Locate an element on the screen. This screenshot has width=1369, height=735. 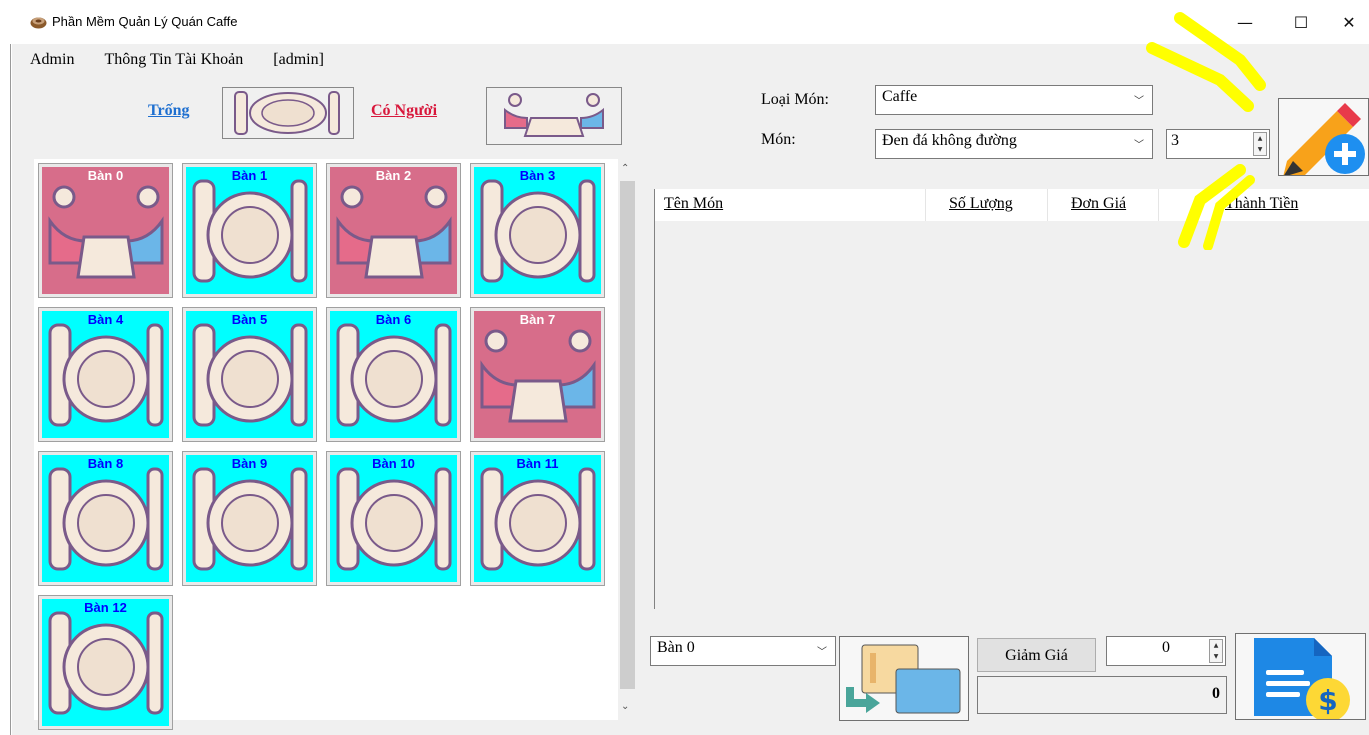
table-label: Bàn 1 is located at coordinates (249, 175).